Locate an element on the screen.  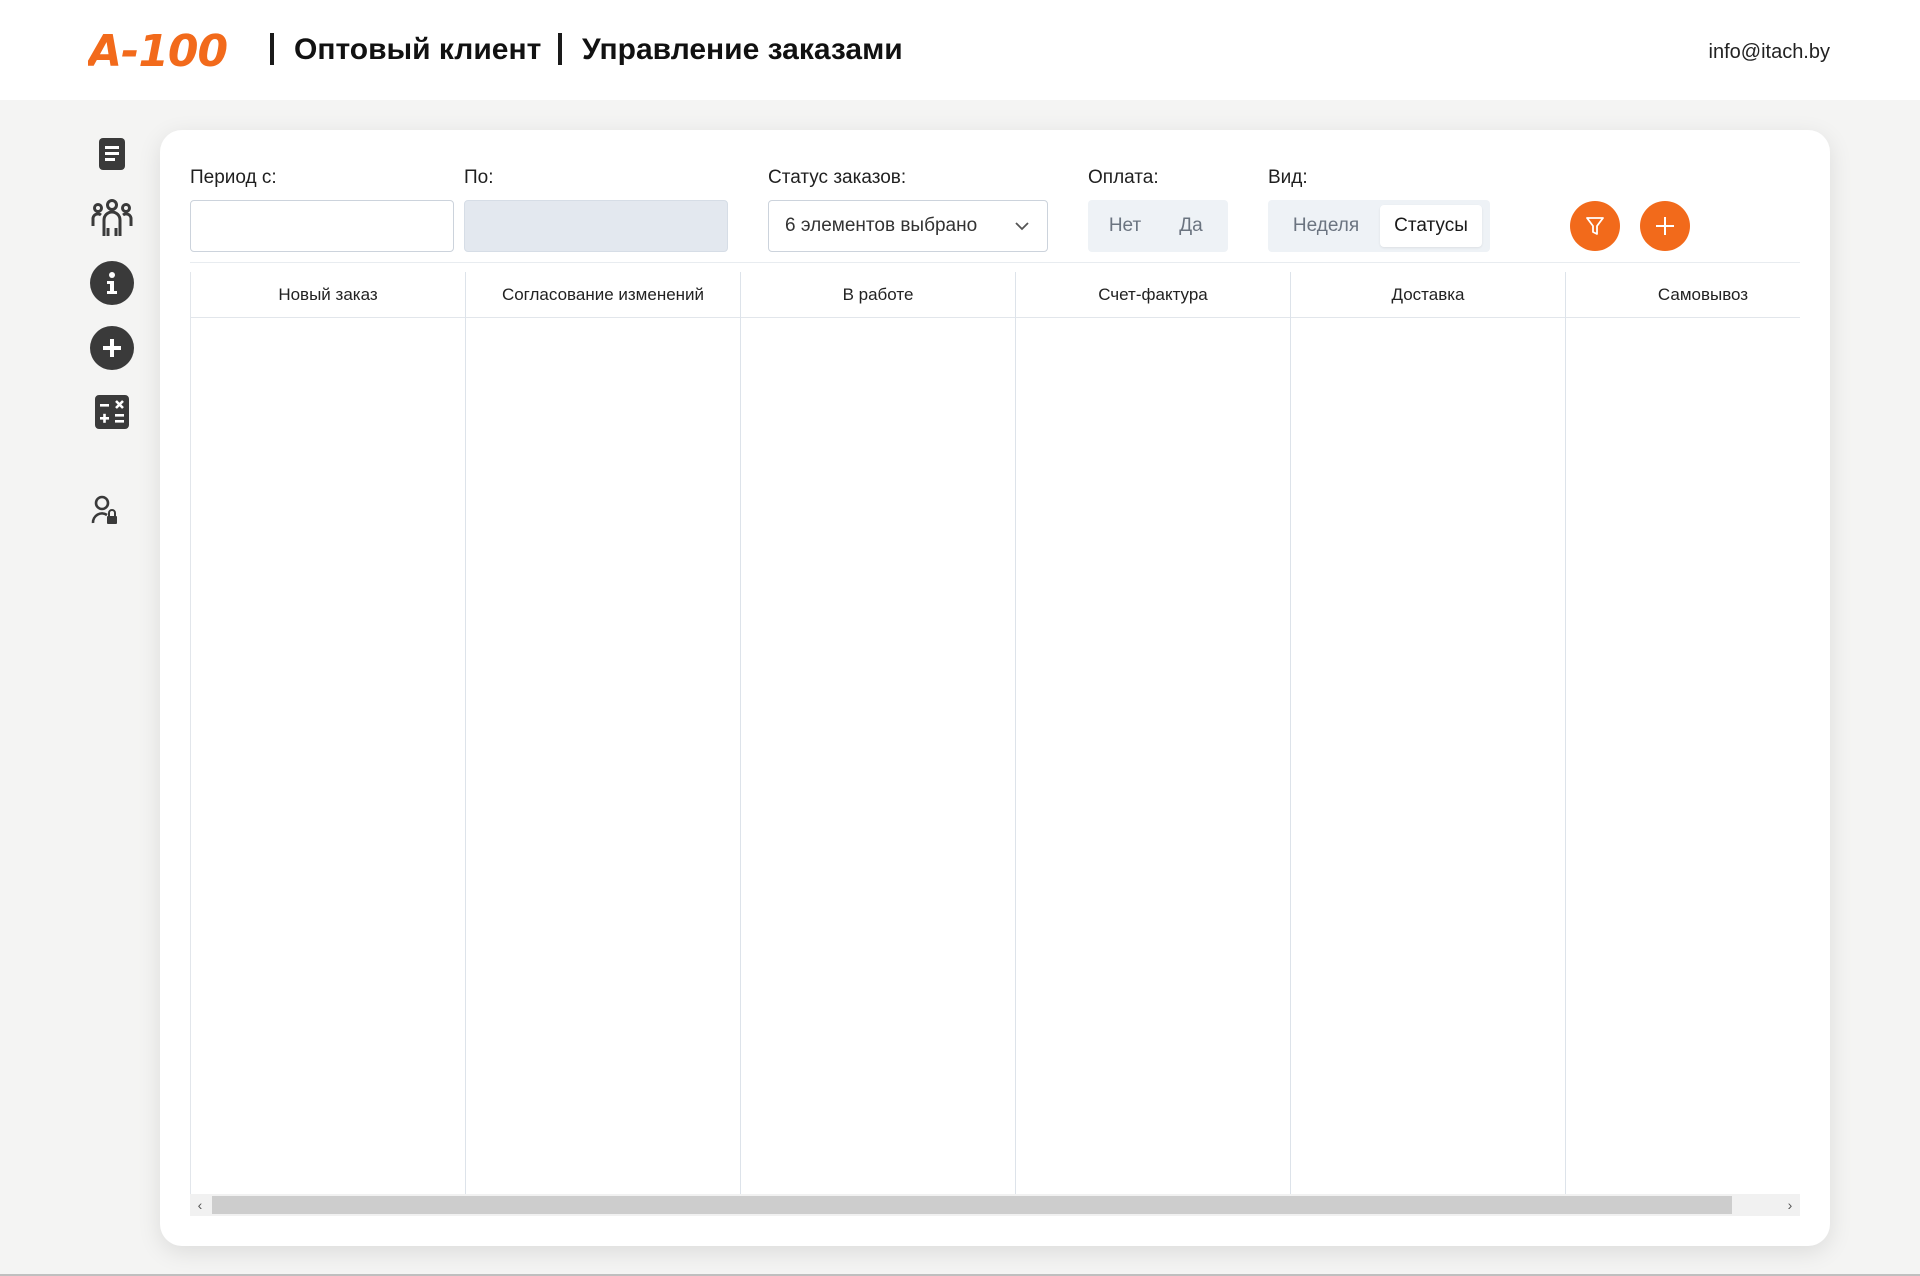
scroll-right-icon: › is located at coordinates (1790, 1205).